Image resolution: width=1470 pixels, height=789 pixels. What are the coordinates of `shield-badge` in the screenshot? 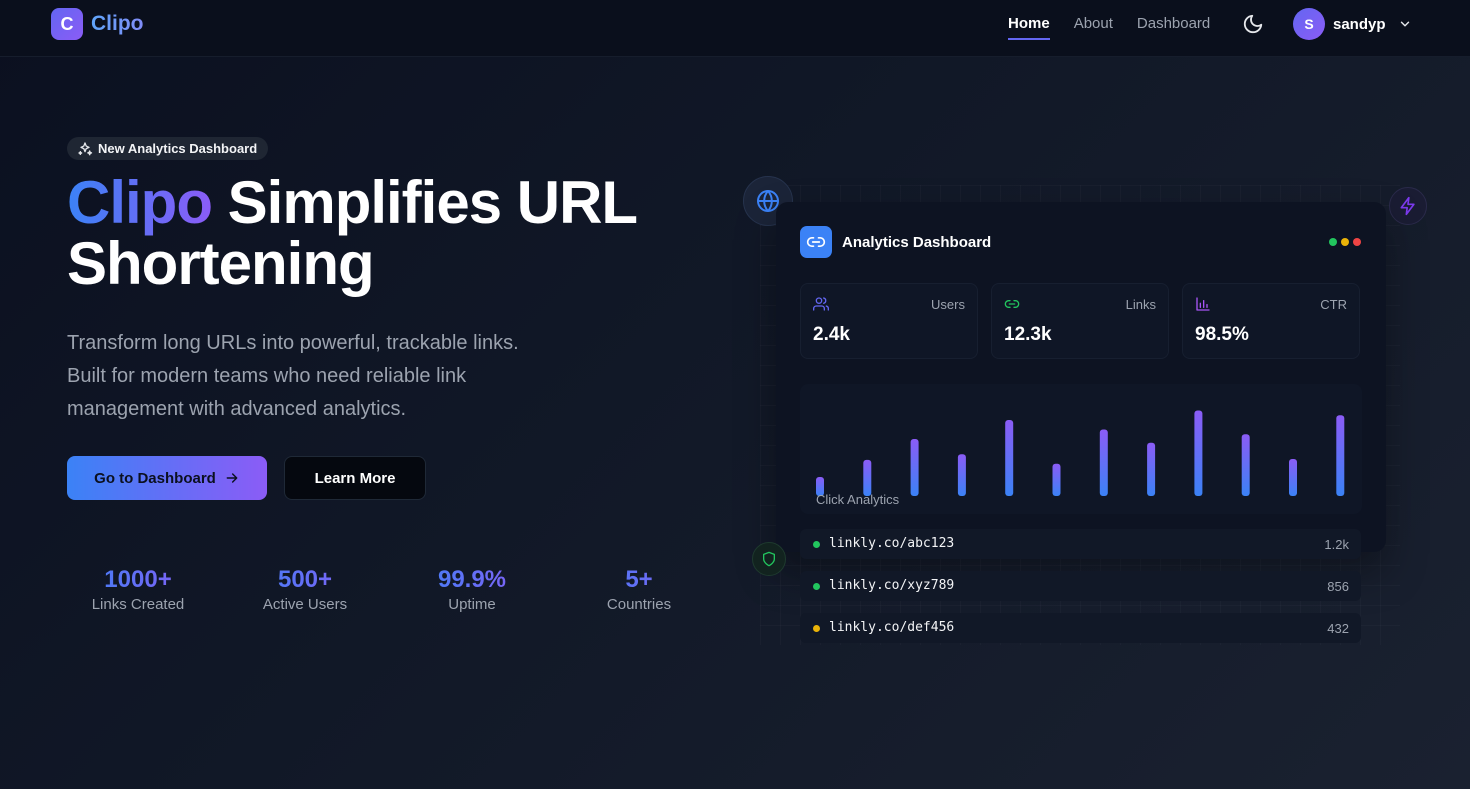 It's located at (769, 559).